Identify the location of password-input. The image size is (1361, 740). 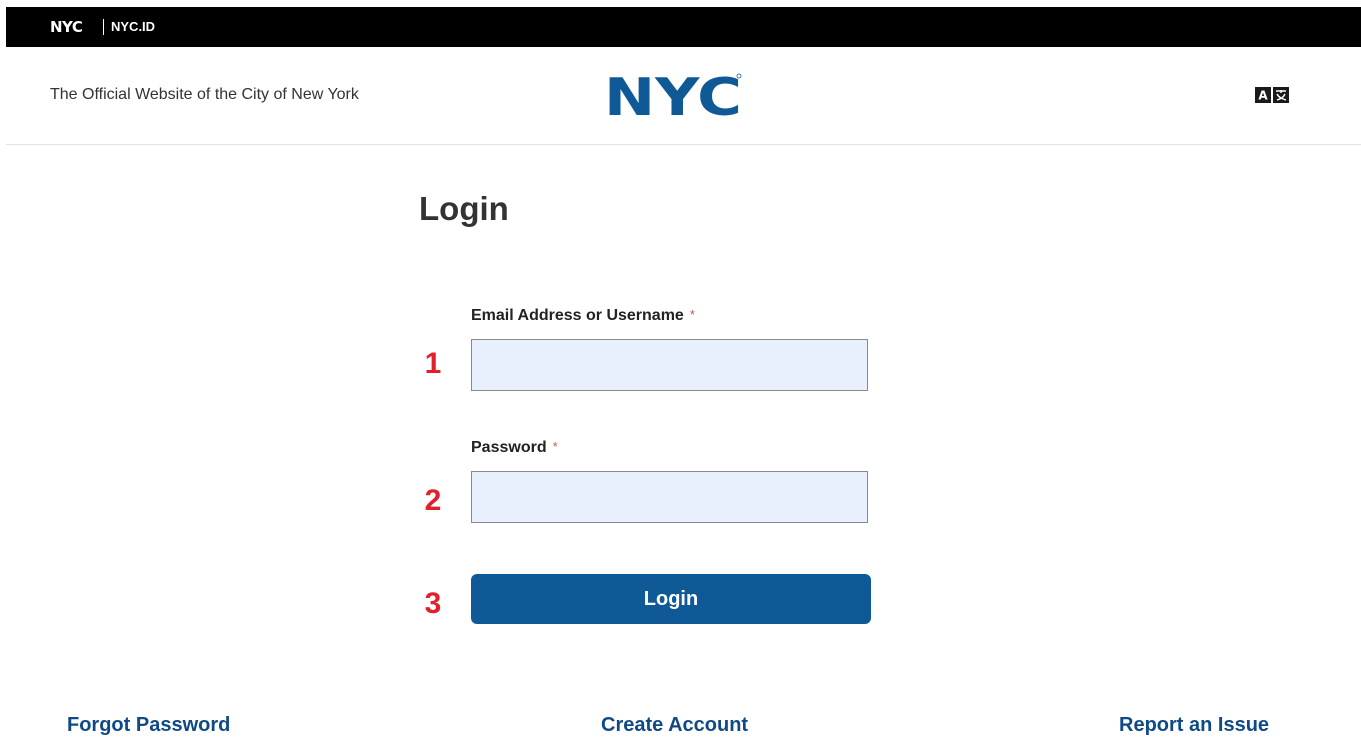
(669, 497).